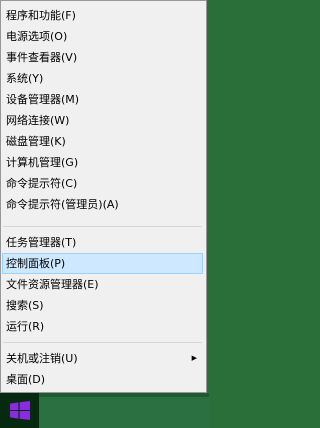 Image resolution: width=320 pixels, height=428 pixels. Describe the element at coordinates (25, 305) in the screenshot. I see `menu-item-label: 搜索(S)` at that location.